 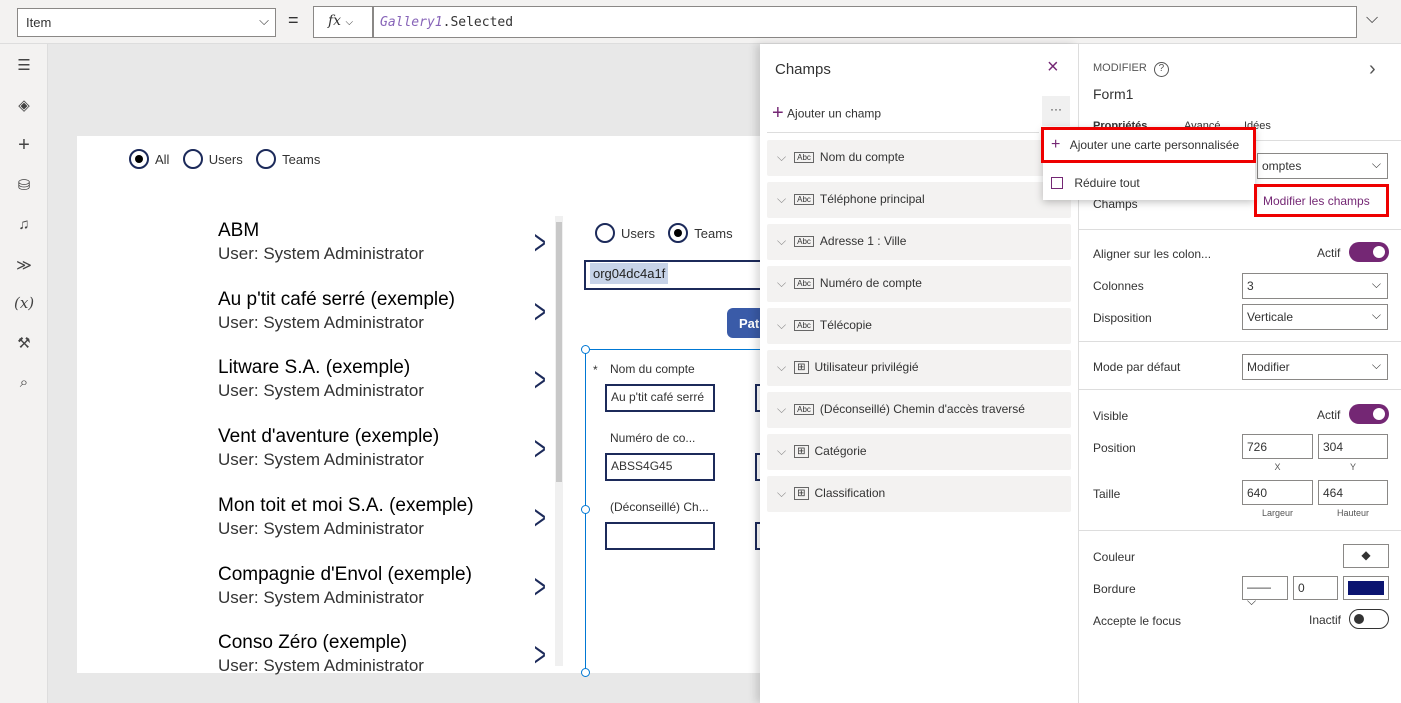 What do you see at coordinates (1372, 19) in the screenshot?
I see `expand-formula-icon: ⌵` at bounding box center [1372, 19].